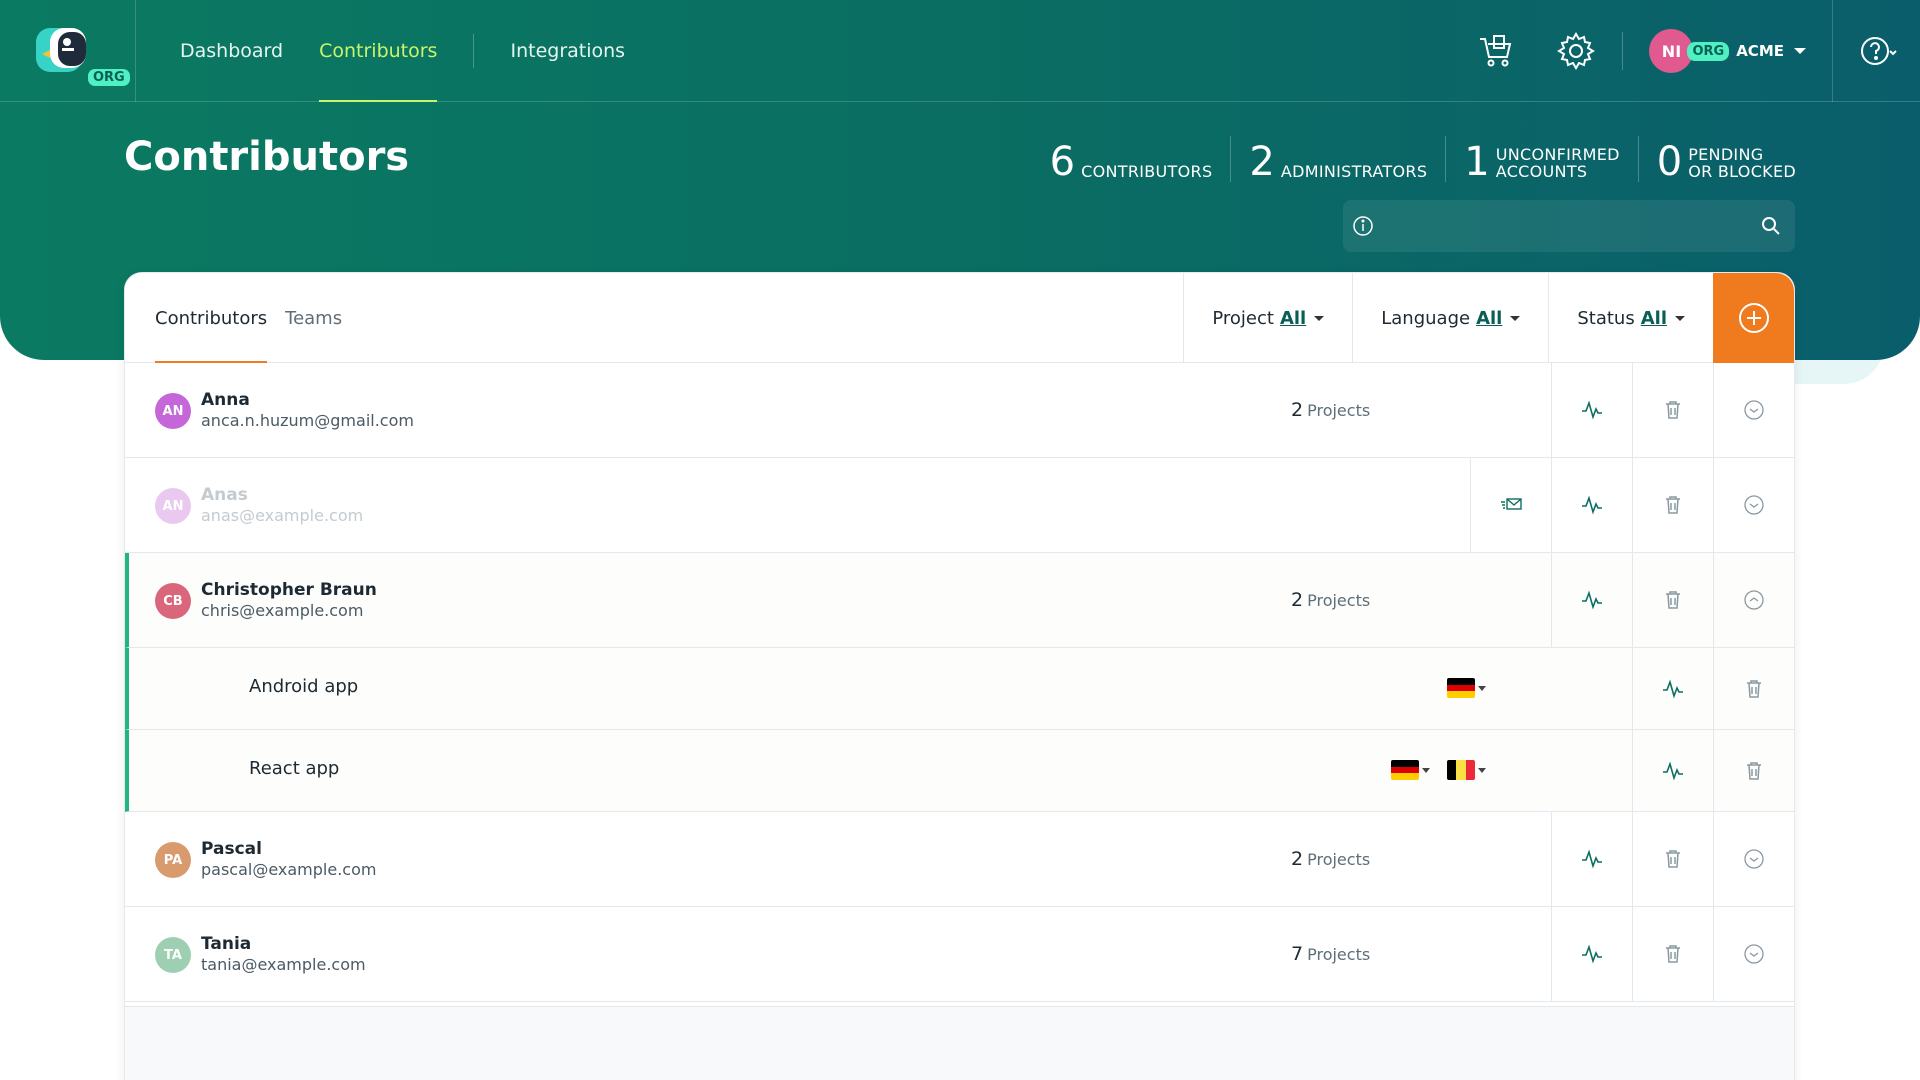 The height and width of the screenshot is (1080, 1920). I want to click on project-row: Android app, so click(959, 689).